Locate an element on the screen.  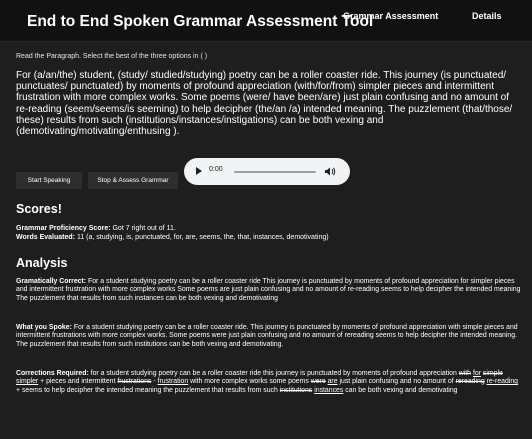
correction-deleted: with is located at coordinates (465, 373).